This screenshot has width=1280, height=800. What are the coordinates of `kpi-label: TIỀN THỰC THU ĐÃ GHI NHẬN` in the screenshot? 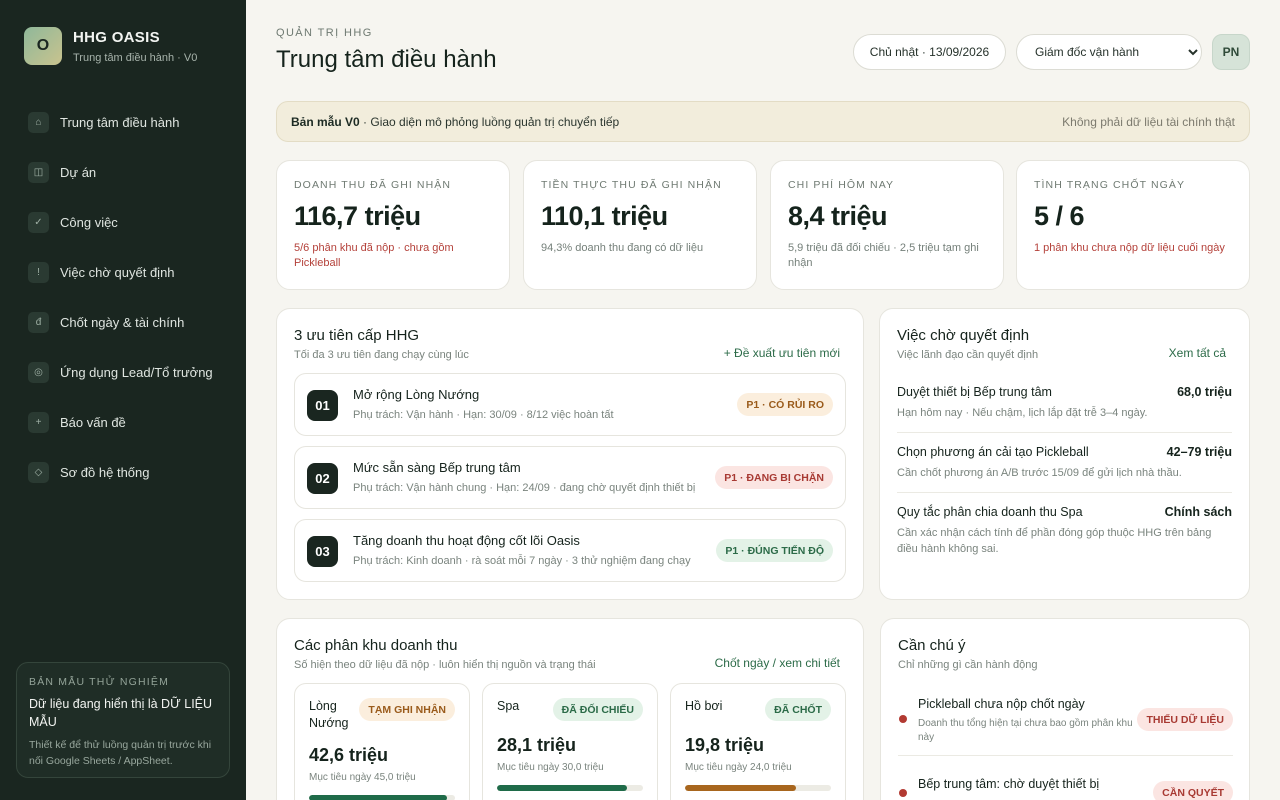 It's located at (631, 185).